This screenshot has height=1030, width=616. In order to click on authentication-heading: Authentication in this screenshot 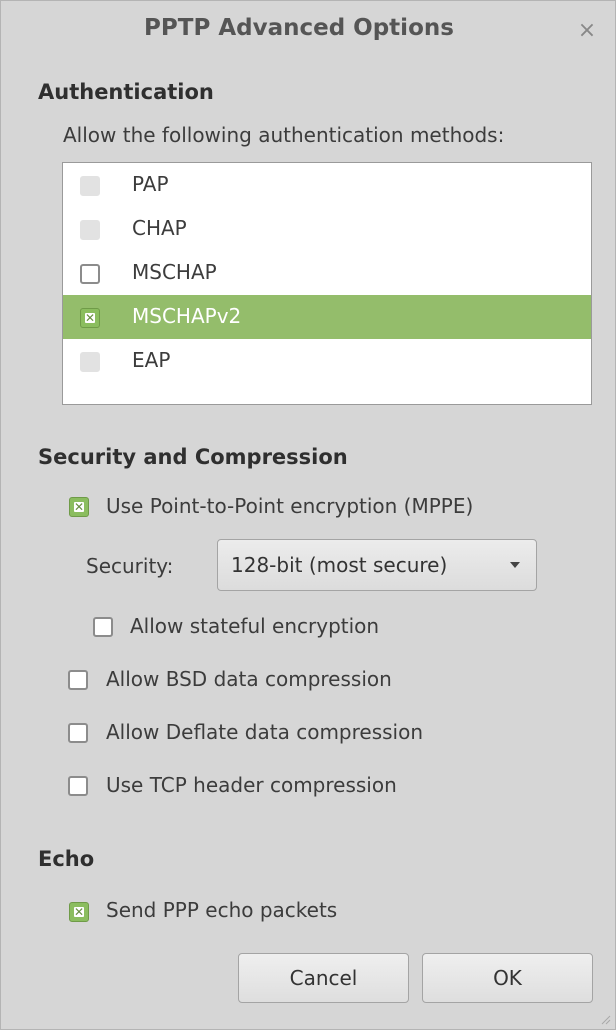, I will do `click(126, 92)`.